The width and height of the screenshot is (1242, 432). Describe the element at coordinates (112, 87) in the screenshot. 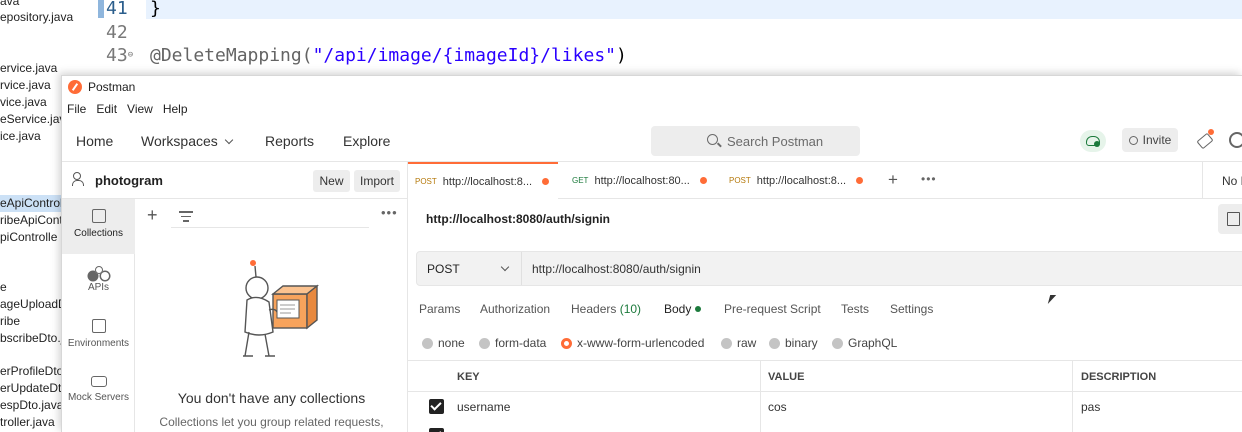

I see `window-title: Postman` at that location.